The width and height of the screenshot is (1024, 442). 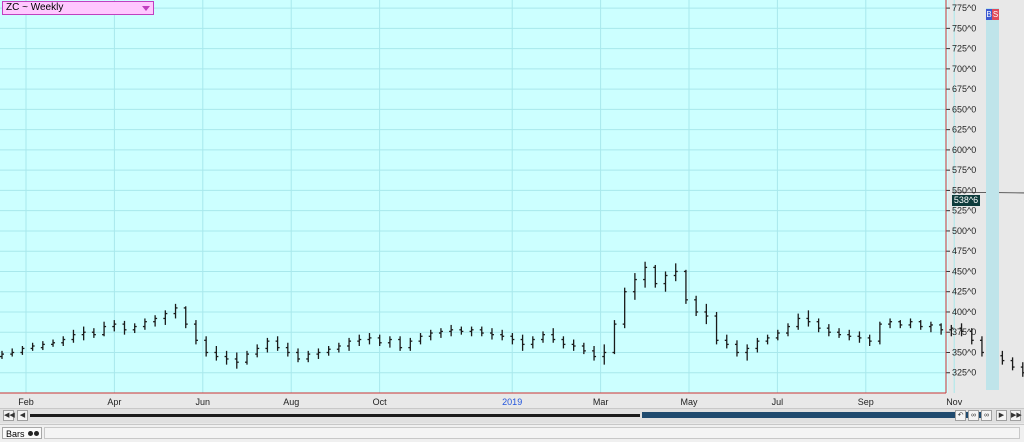 What do you see at coordinates (964, 170) in the screenshot?
I see `y-tick-label-10: 575^0` at bounding box center [964, 170].